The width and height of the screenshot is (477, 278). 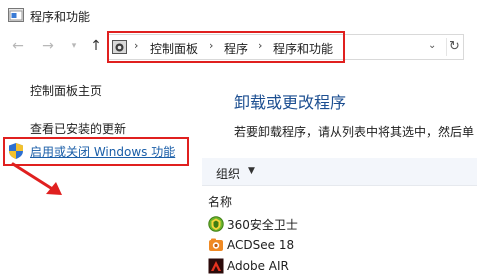 What do you see at coordinates (262, 224) in the screenshot?
I see `program-name: 360安全卫士` at bounding box center [262, 224].